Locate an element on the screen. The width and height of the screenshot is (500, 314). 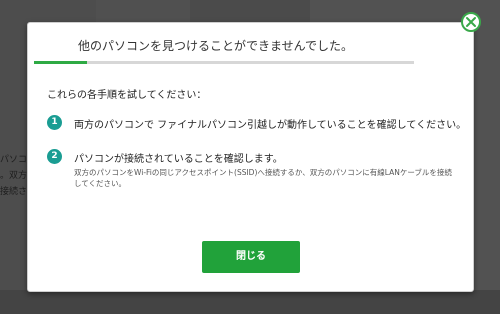
step-text: 両方のパソコンで ファイナルパソコン引越しが動作していることを確認してください。 is located at coordinates (270, 125).